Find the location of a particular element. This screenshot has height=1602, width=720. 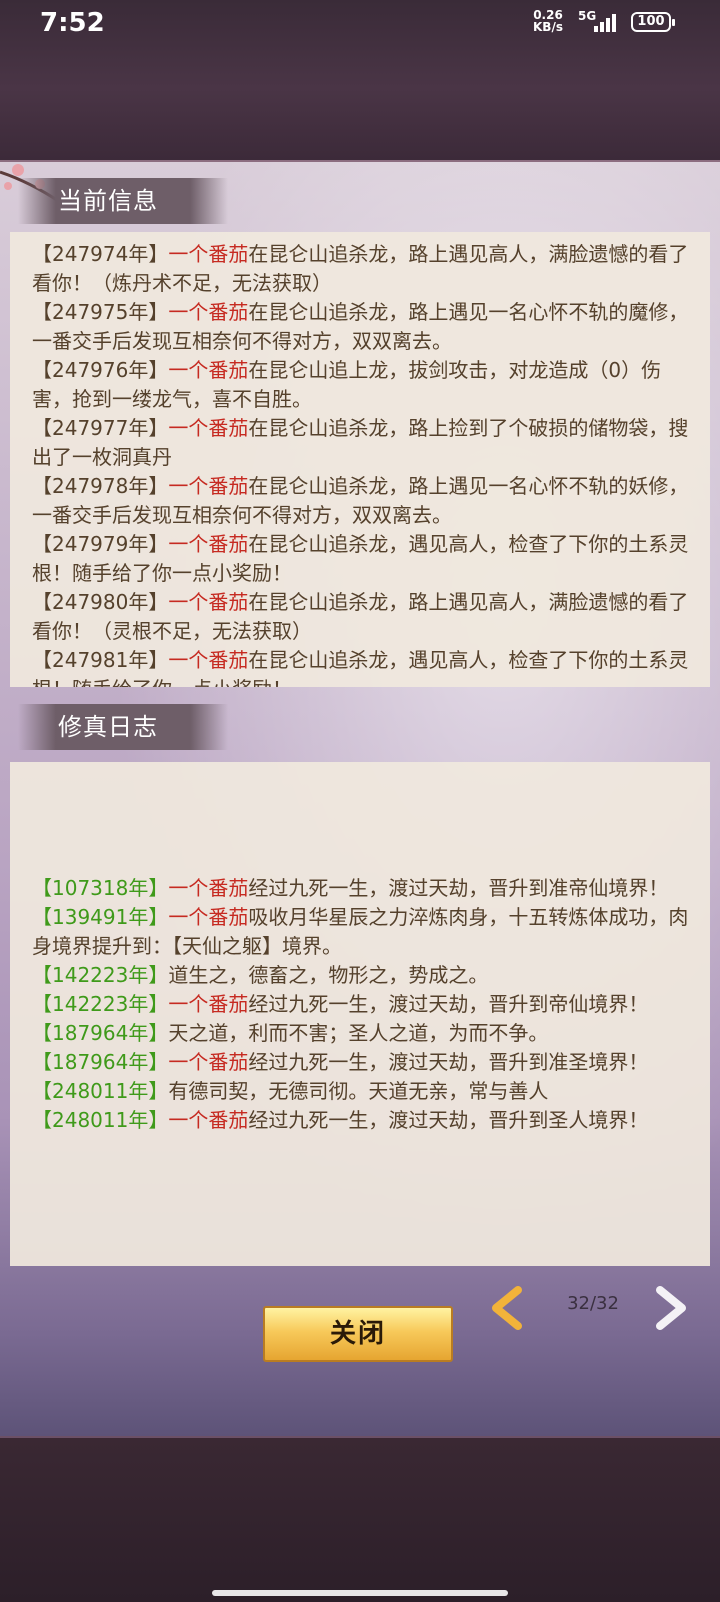

log-entry: 【142223年】一个番茄经过九死一生，渡过天劫，晋升到帝仙境界！ is located at coordinates (364, 1004).